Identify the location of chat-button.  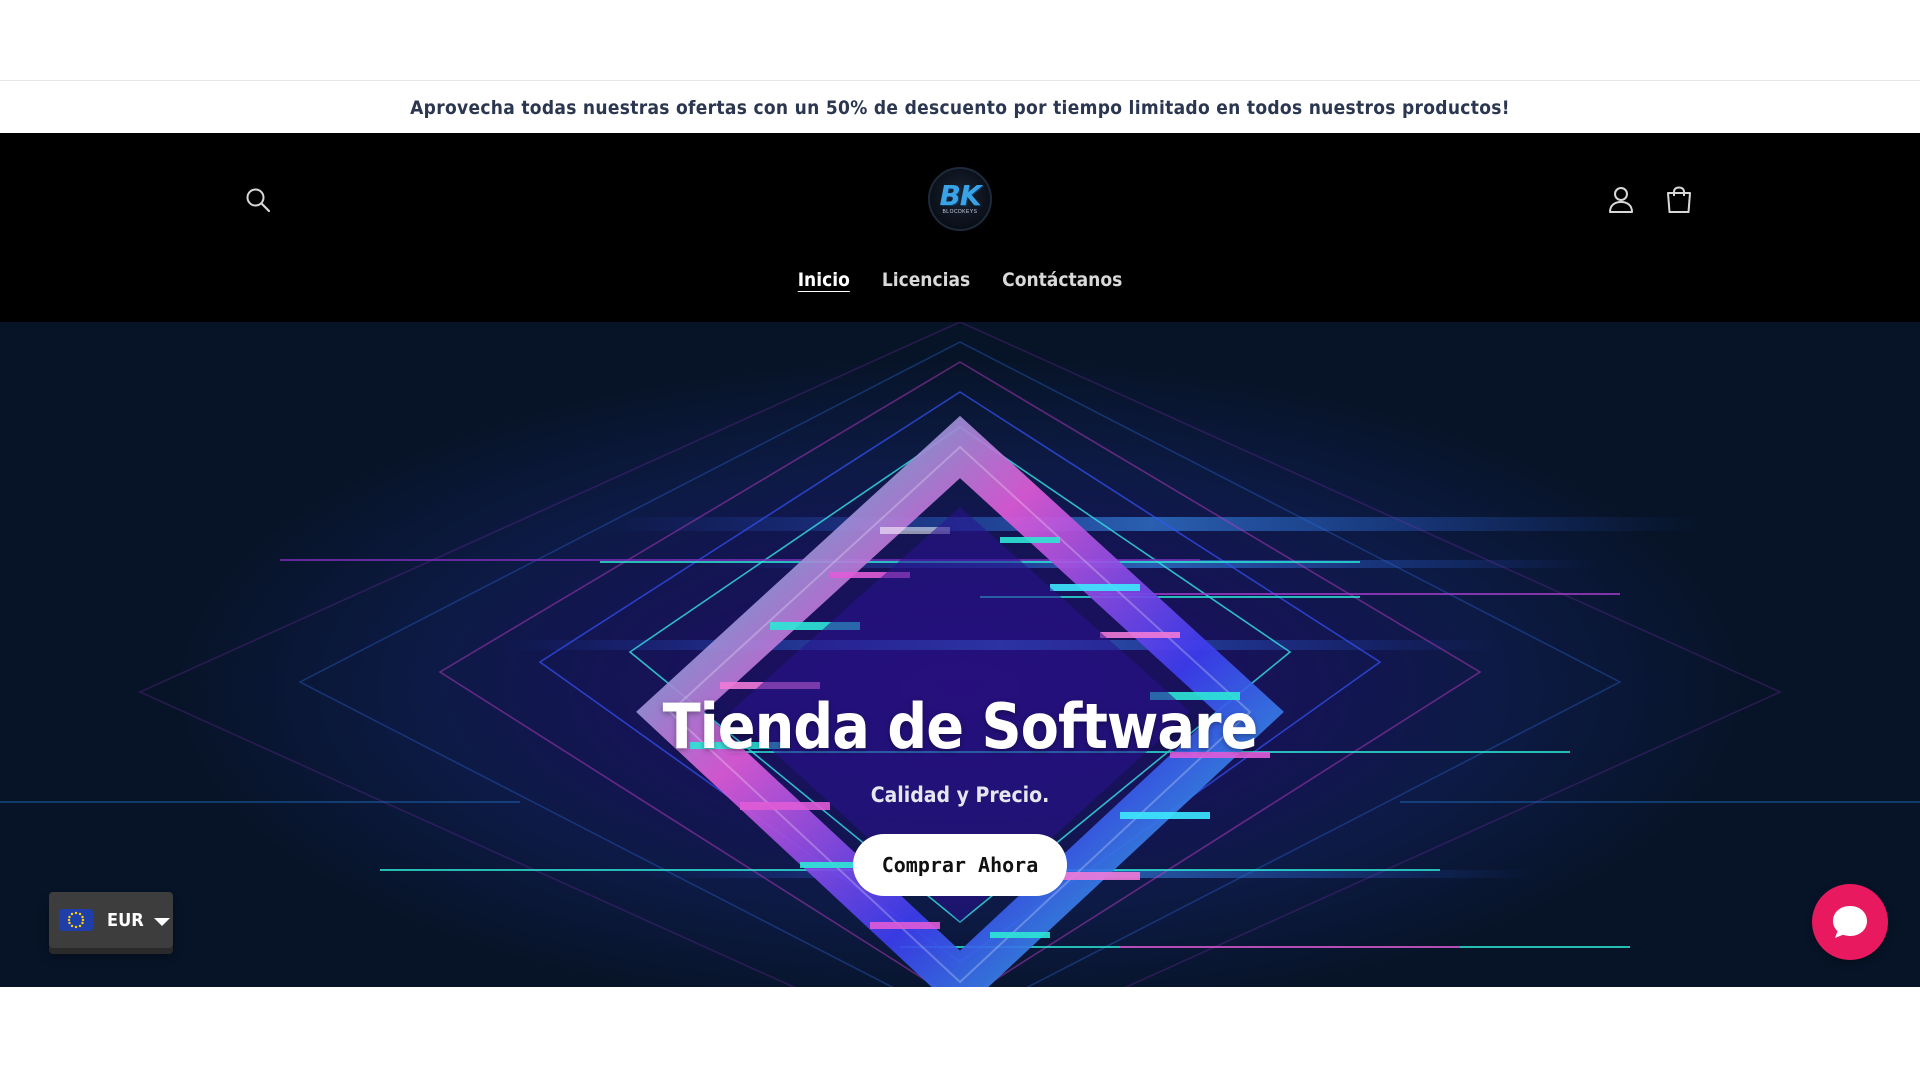
(1850, 922).